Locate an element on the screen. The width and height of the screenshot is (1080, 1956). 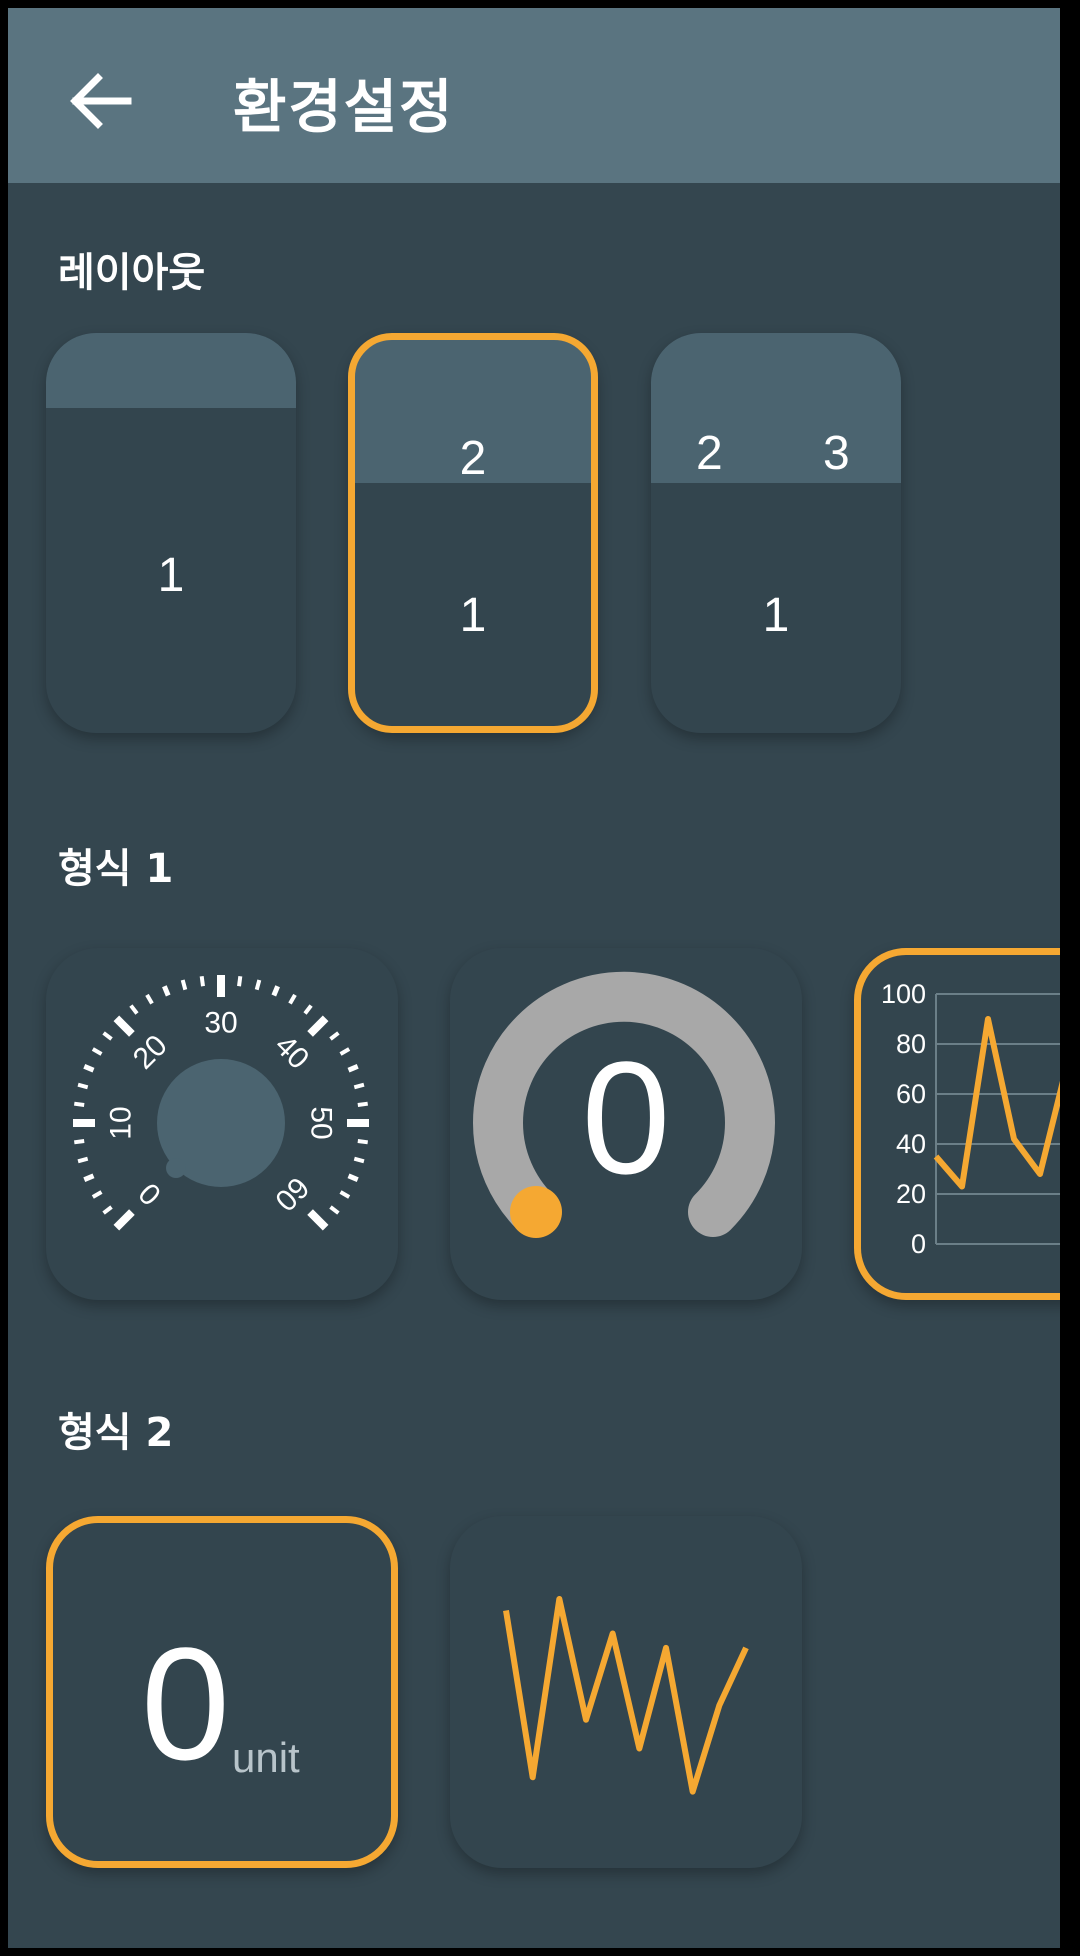
section-title-format-1: 형식 1 is located at coordinates (116, 869).